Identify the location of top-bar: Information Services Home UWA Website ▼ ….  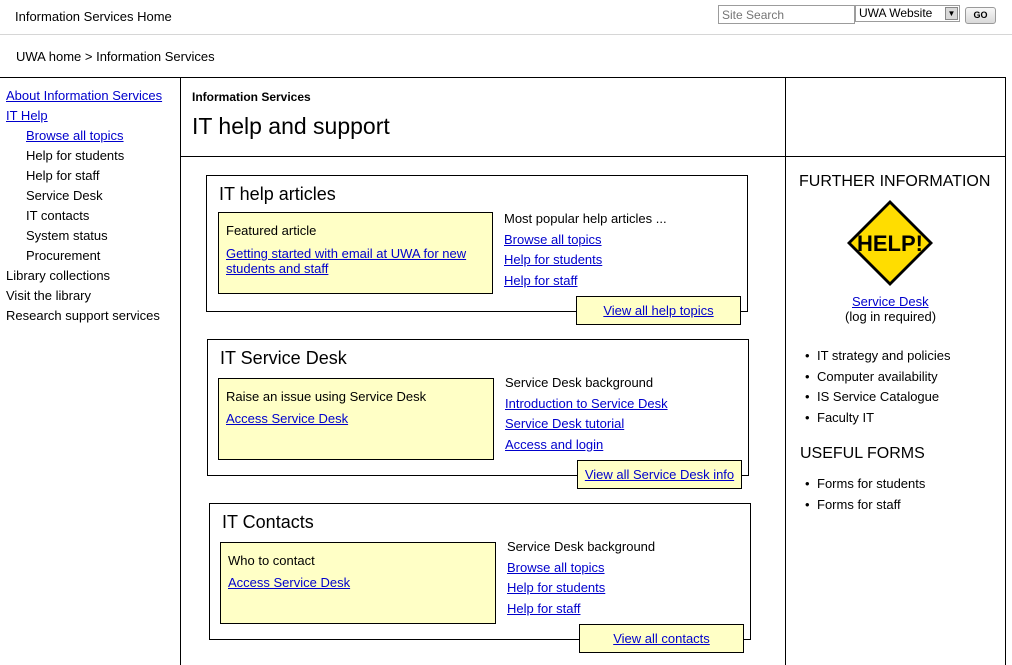
(506, 17).